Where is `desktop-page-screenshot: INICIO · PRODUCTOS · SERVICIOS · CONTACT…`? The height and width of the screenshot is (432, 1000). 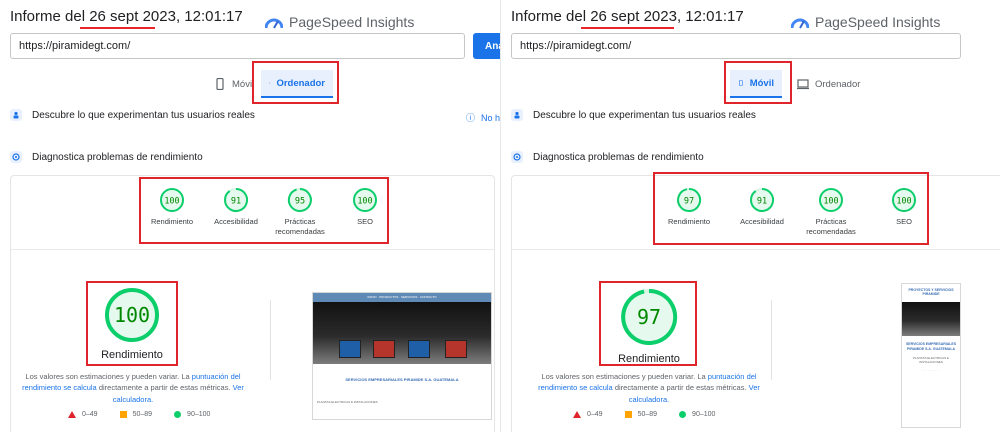 desktop-page-screenshot: INICIO · PRODUCTOS · SERVICIOS · CONTACT… is located at coordinates (402, 356).